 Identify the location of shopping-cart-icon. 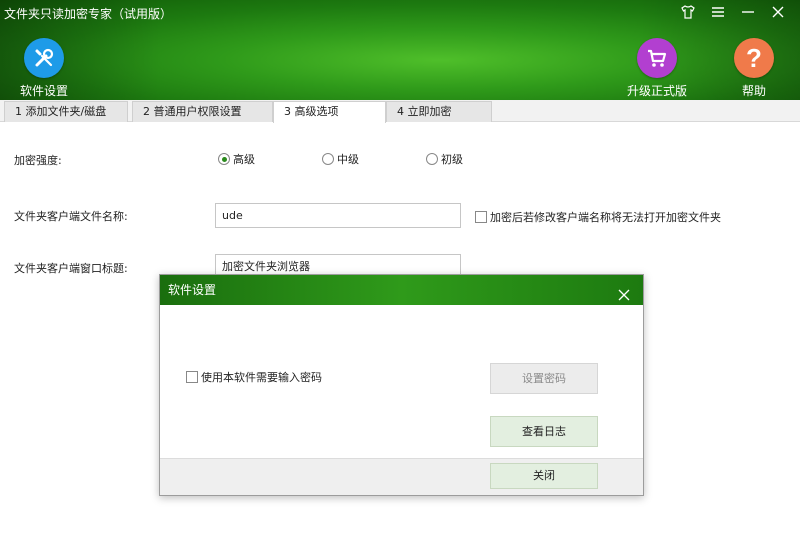
(657, 58).